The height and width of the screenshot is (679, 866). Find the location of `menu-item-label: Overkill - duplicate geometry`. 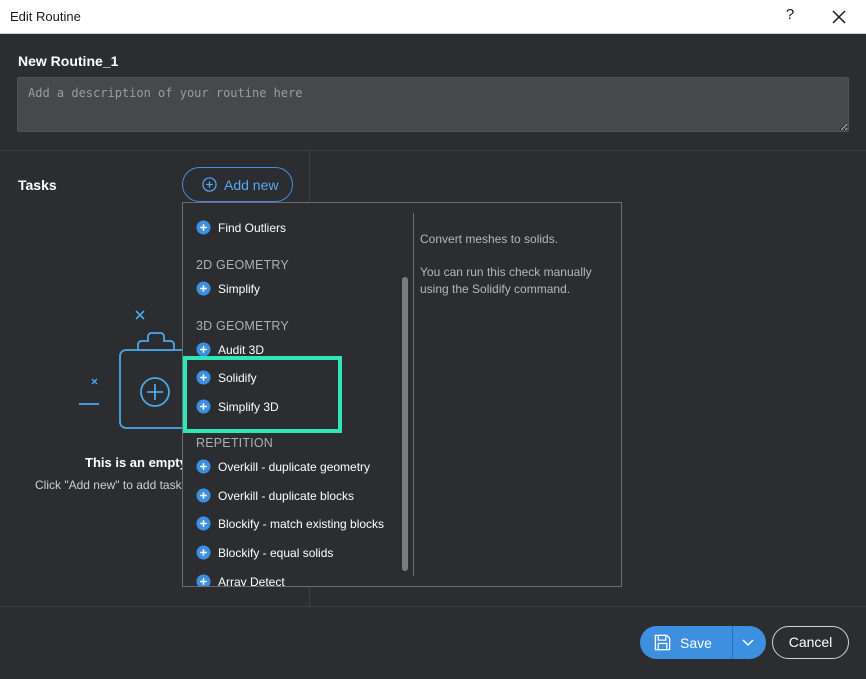

menu-item-label: Overkill - duplicate geometry is located at coordinates (294, 467).